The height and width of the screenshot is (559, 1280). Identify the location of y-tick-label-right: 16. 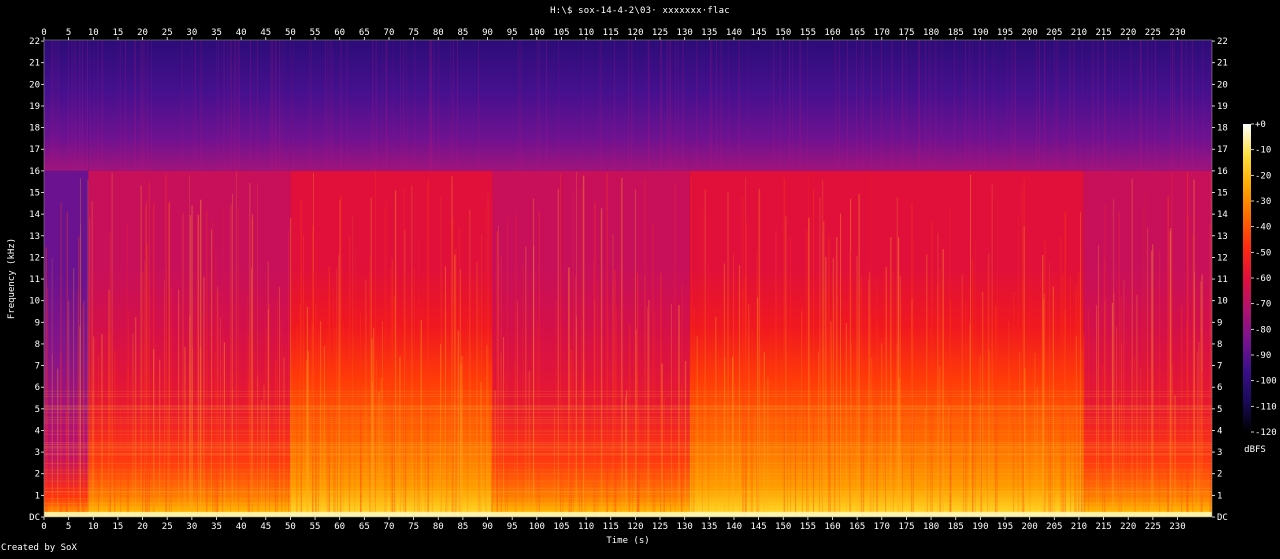
(1222, 172).